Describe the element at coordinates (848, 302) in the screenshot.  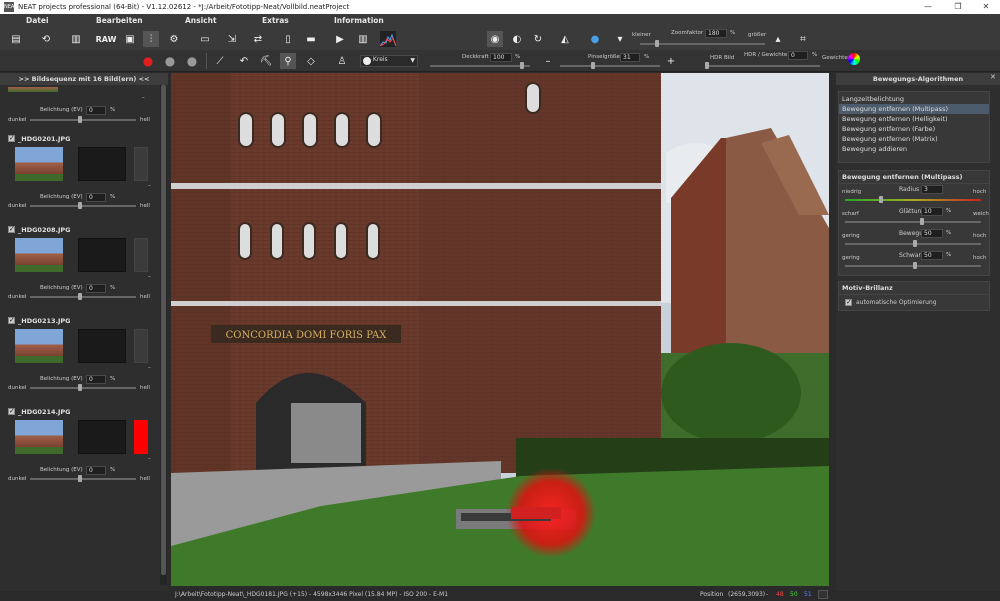
I see `auto-optimize-checkbox` at that location.